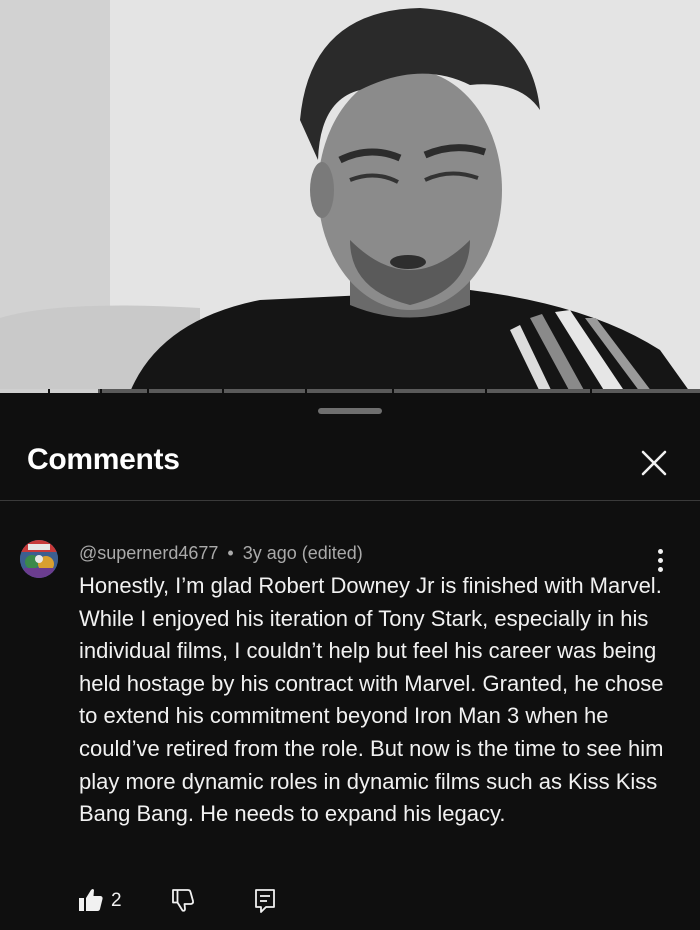  Describe the element at coordinates (660, 559) in the screenshot. I see `more-vert-icon` at that location.